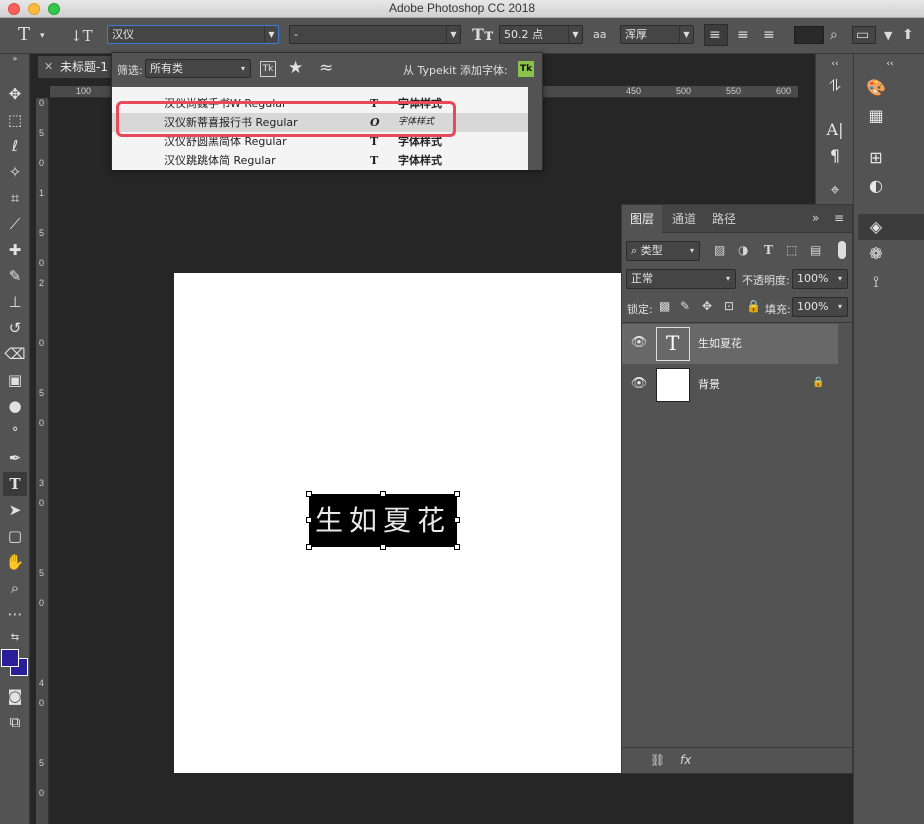  I want to click on link-icon: ⛓, so click(657, 760).